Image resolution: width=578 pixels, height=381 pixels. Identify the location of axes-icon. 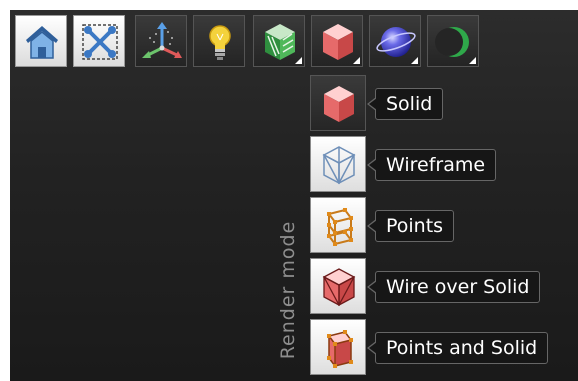
(162, 40).